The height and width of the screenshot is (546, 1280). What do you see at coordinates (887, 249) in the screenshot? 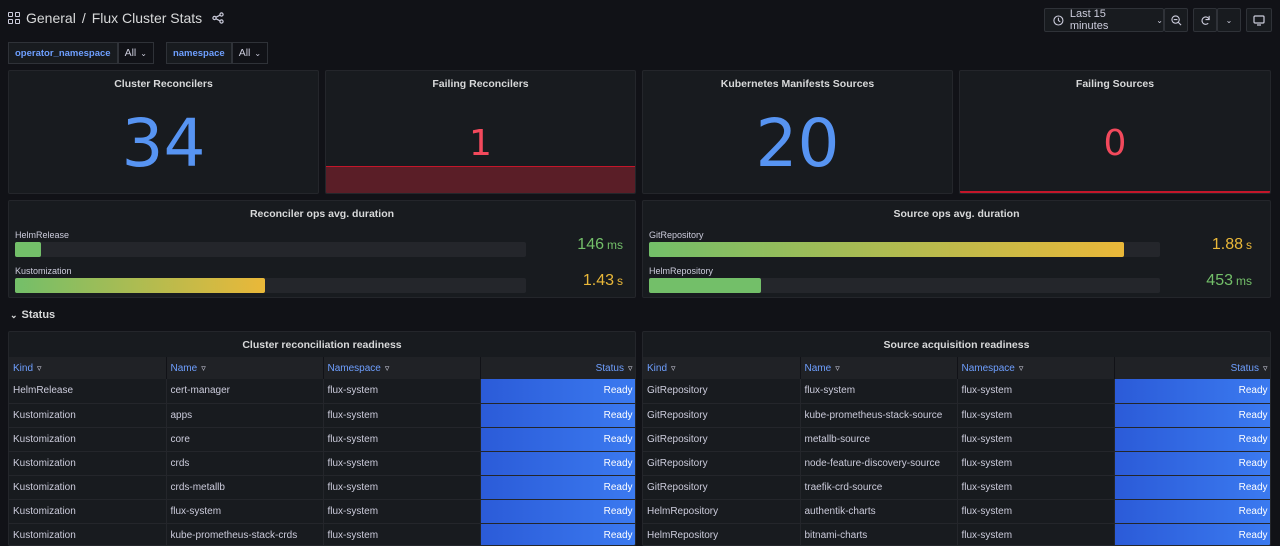
I see `gauge-fill` at bounding box center [887, 249].